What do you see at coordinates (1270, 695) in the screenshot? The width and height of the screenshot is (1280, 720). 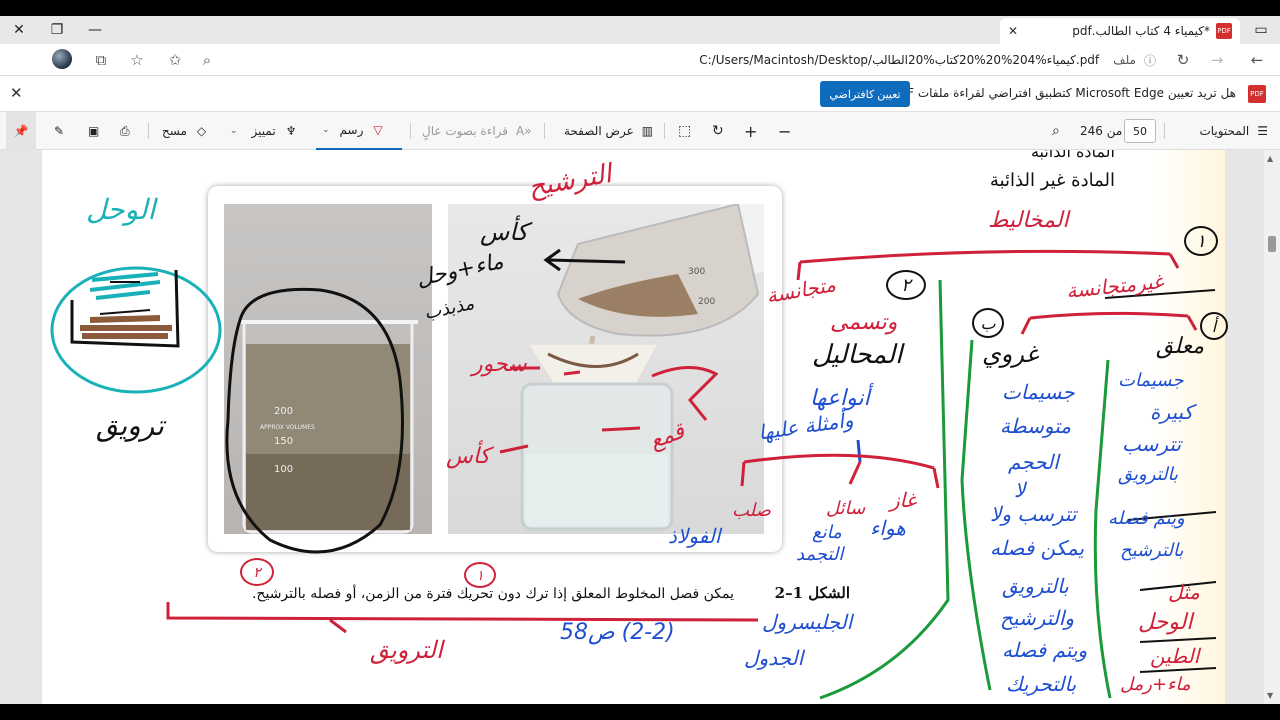 I see `scroll-down-icon: ▼` at bounding box center [1270, 695].